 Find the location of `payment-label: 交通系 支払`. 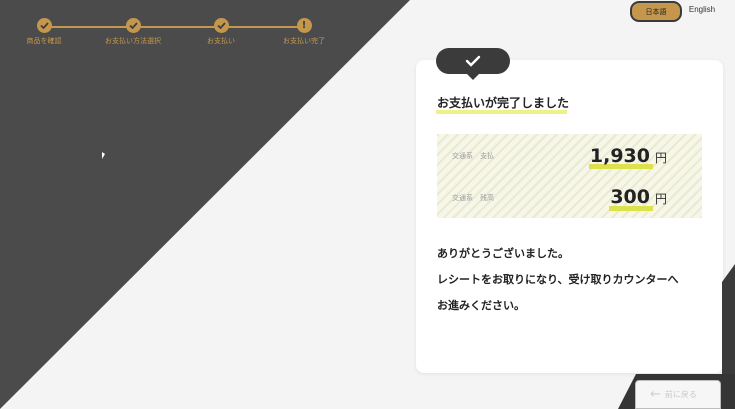

payment-label: 交通系 支払 is located at coordinates (473, 156).